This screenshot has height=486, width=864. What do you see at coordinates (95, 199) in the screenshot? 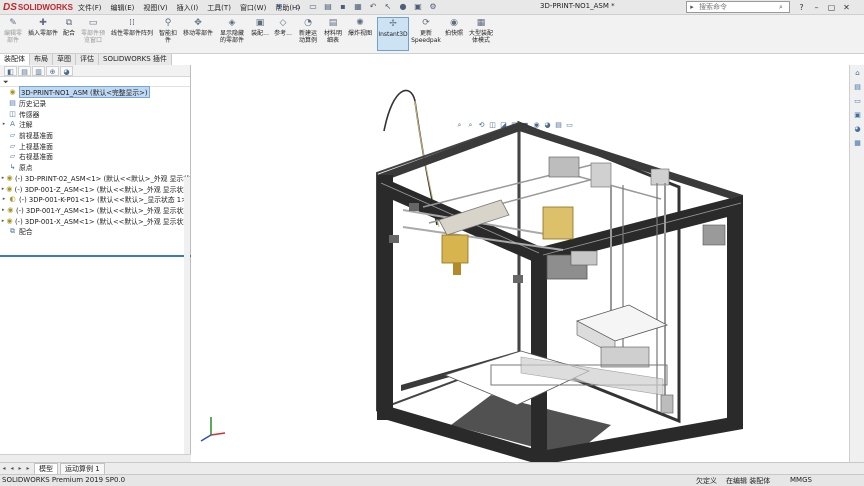
I see `tree-item-component: ▸ ◐ (-) 3DP-001-K-P01<1> (默认<<默认>_显示状态 1>)` at bounding box center [95, 199].